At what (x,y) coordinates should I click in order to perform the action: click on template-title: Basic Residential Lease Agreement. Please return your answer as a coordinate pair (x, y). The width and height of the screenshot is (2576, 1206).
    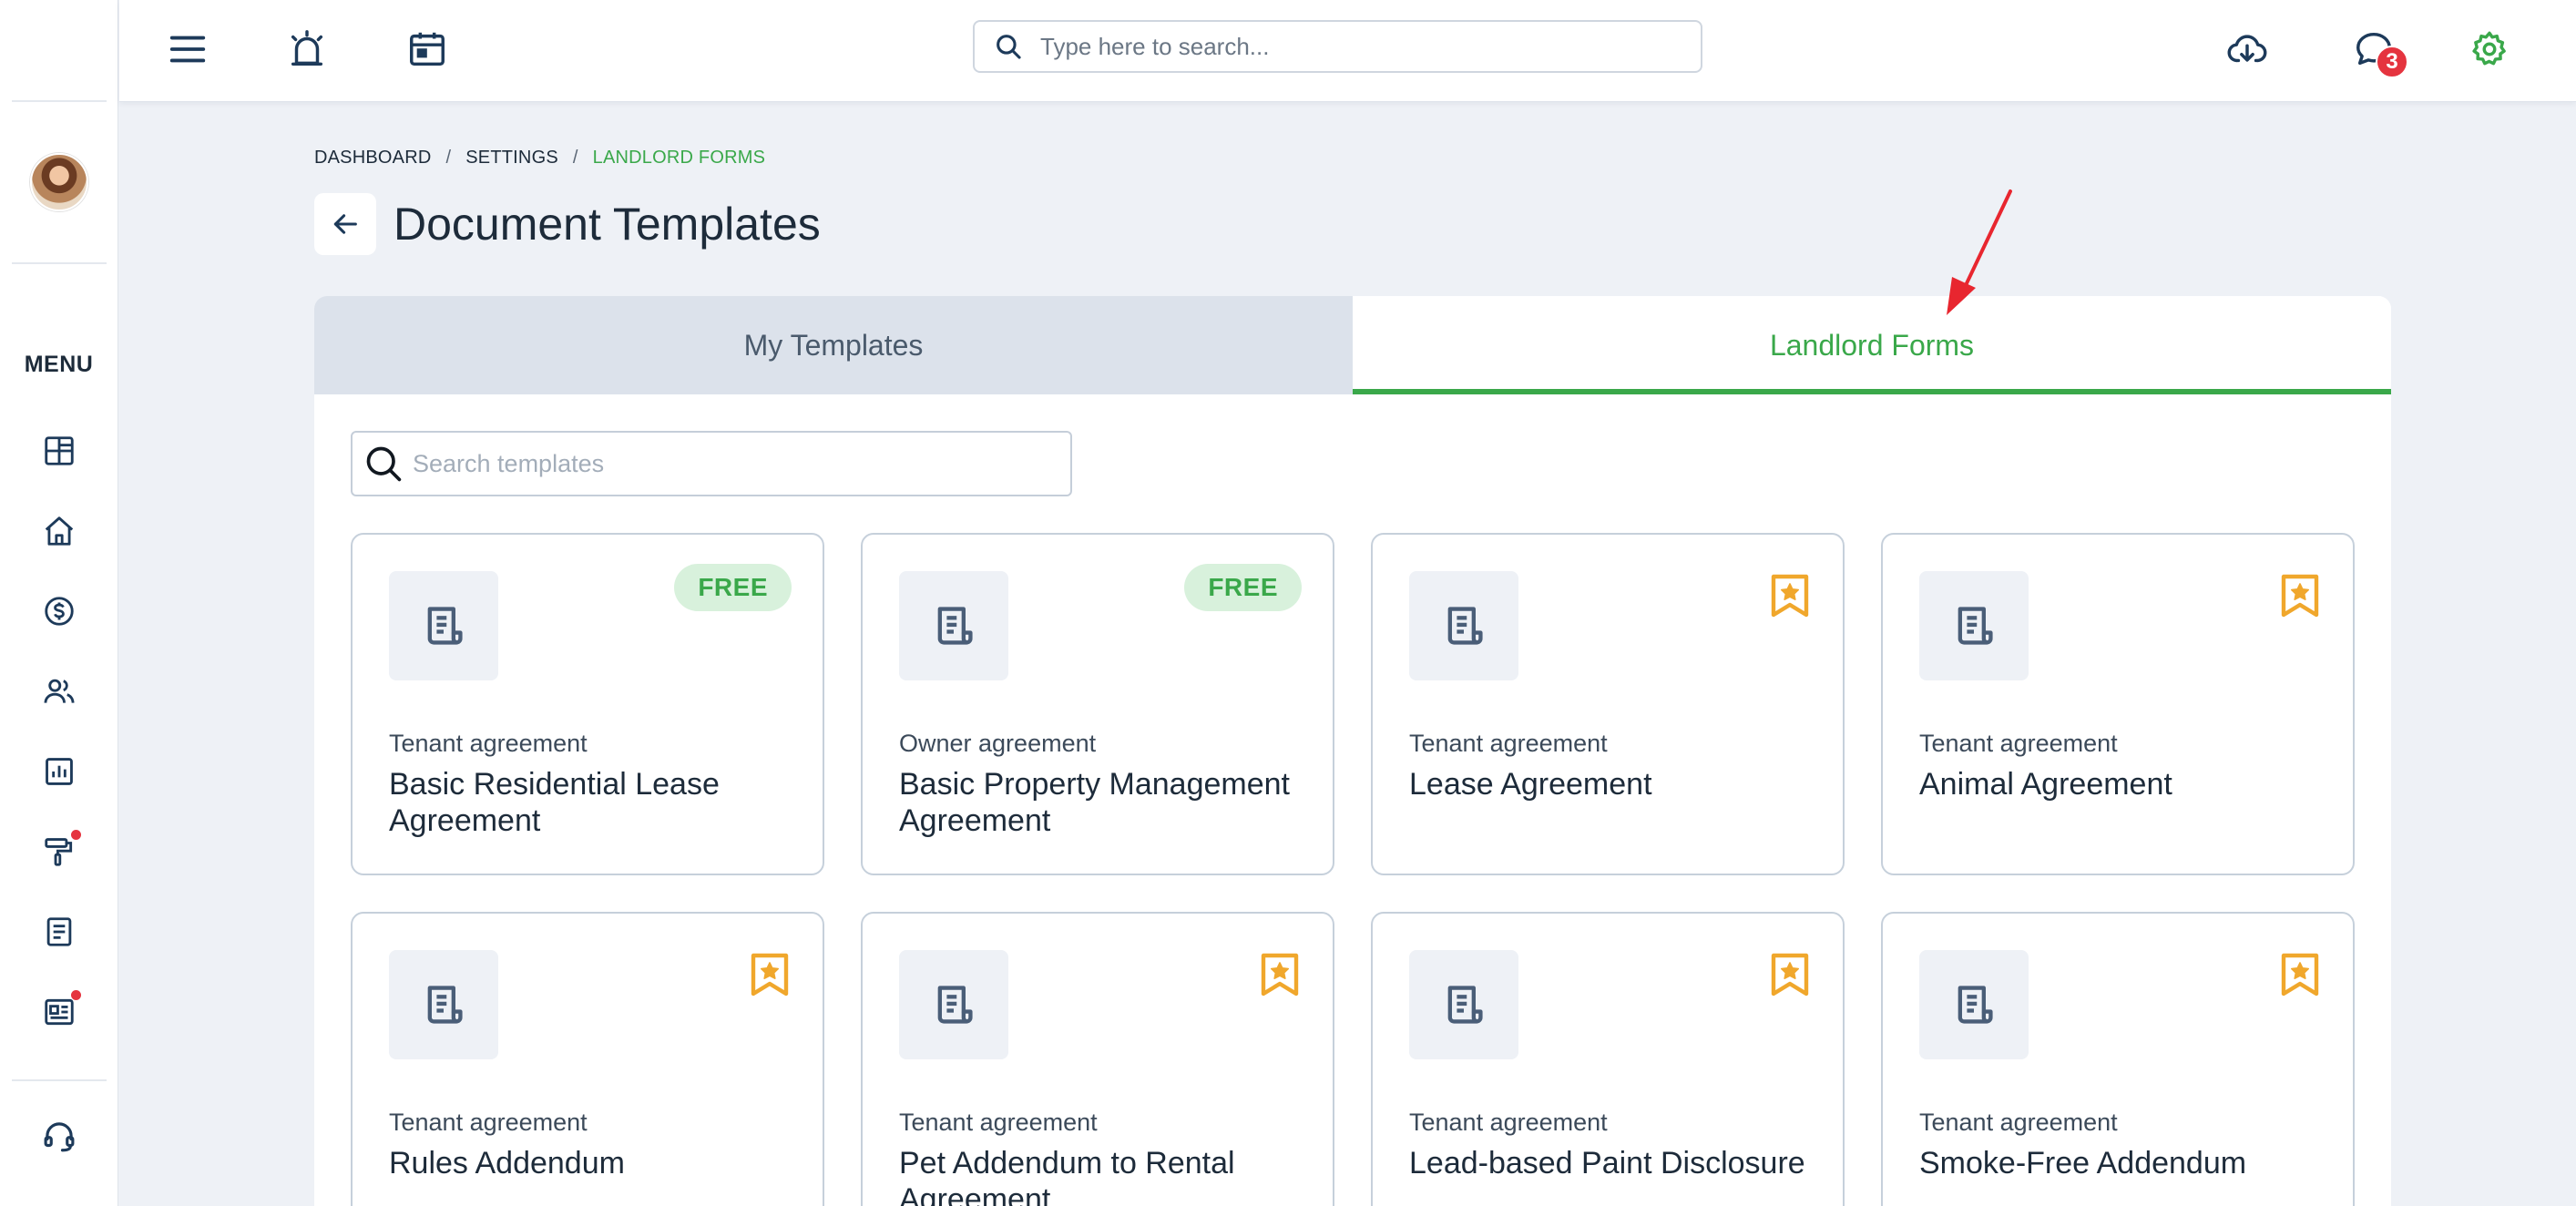
    Looking at the image, I should click on (554, 803).